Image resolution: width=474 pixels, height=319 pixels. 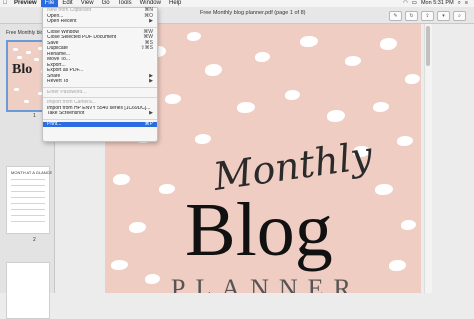 What do you see at coordinates (411, 16) in the screenshot?
I see `rotate-icon: ↻` at bounding box center [411, 16].